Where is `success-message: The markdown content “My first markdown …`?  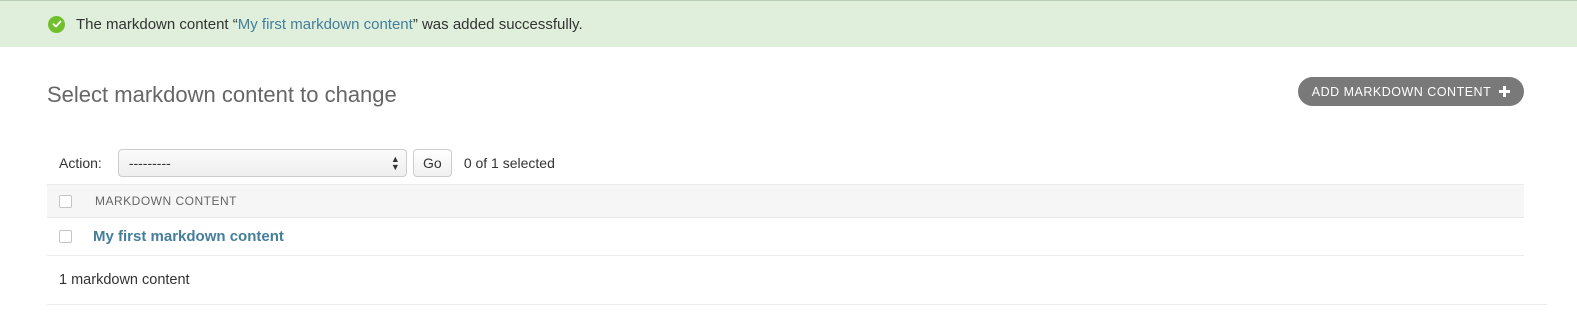
success-message: The markdown content “My first markdown … is located at coordinates (788, 23).